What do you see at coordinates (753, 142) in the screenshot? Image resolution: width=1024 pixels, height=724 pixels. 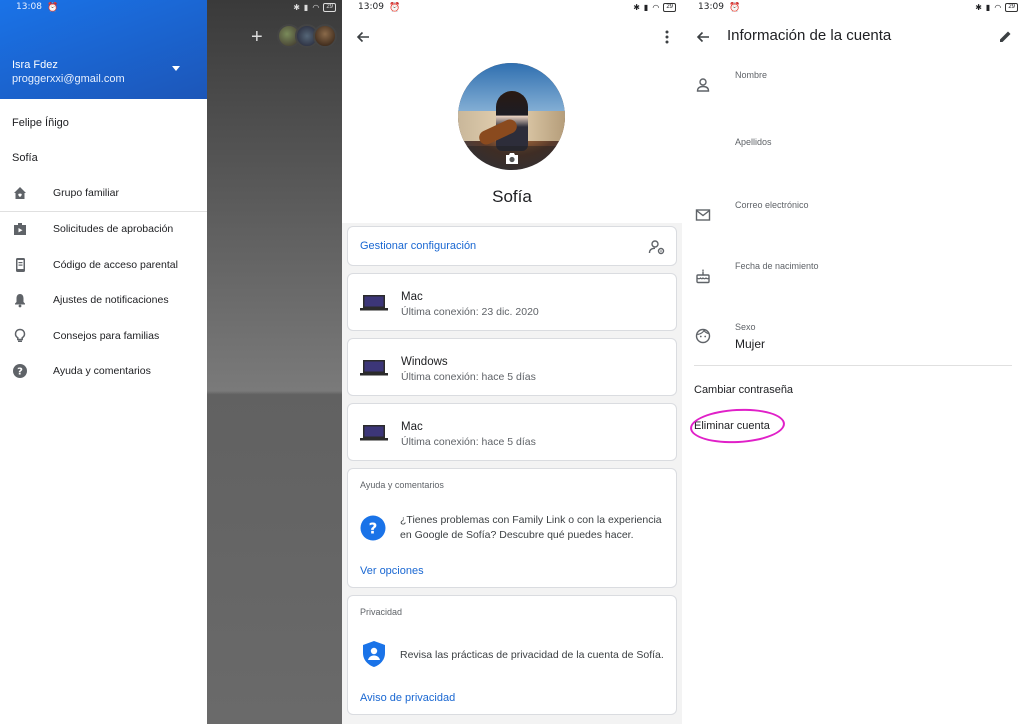 I see `field-label-last-name: Apellidos` at bounding box center [753, 142].